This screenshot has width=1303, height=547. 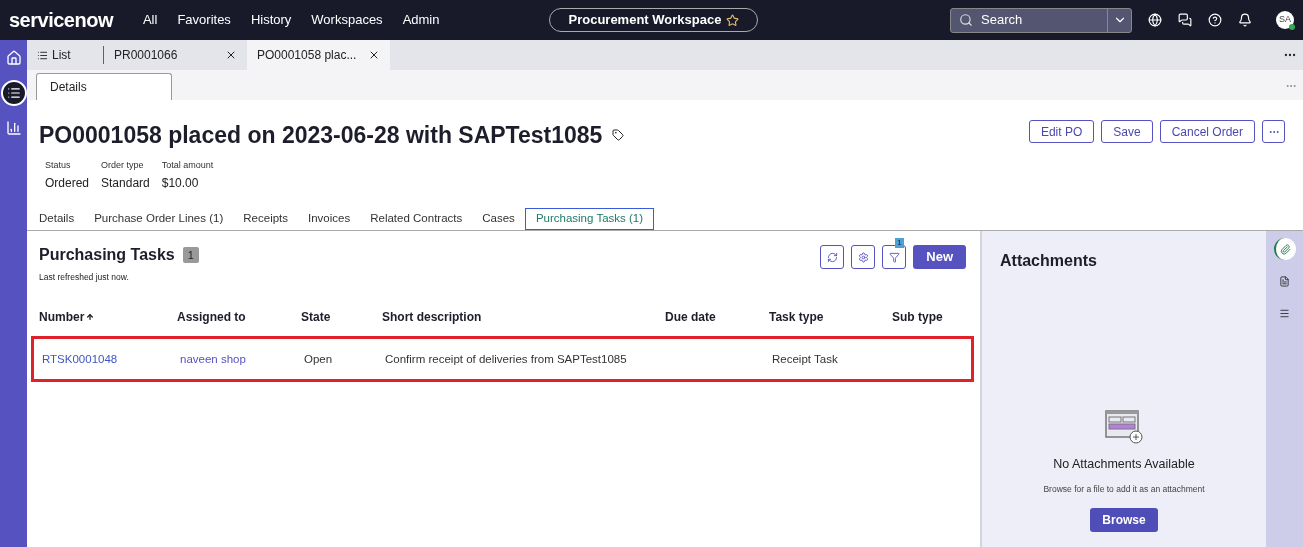 What do you see at coordinates (690, 316) in the screenshot?
I see `column-header: Due date` at bounding box center [690, 316].